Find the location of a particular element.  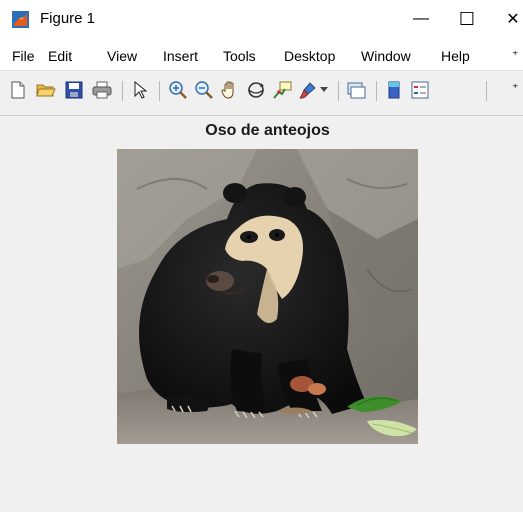

legend-button is located at coordinates (420, 90).